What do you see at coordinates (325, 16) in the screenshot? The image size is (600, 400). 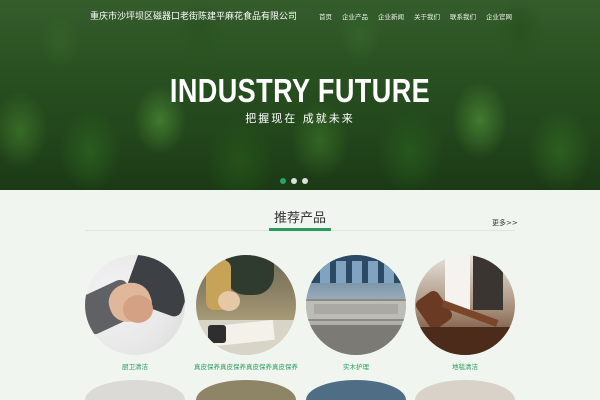 I see `nav-home: 首页` at bounding box center [325, 16].